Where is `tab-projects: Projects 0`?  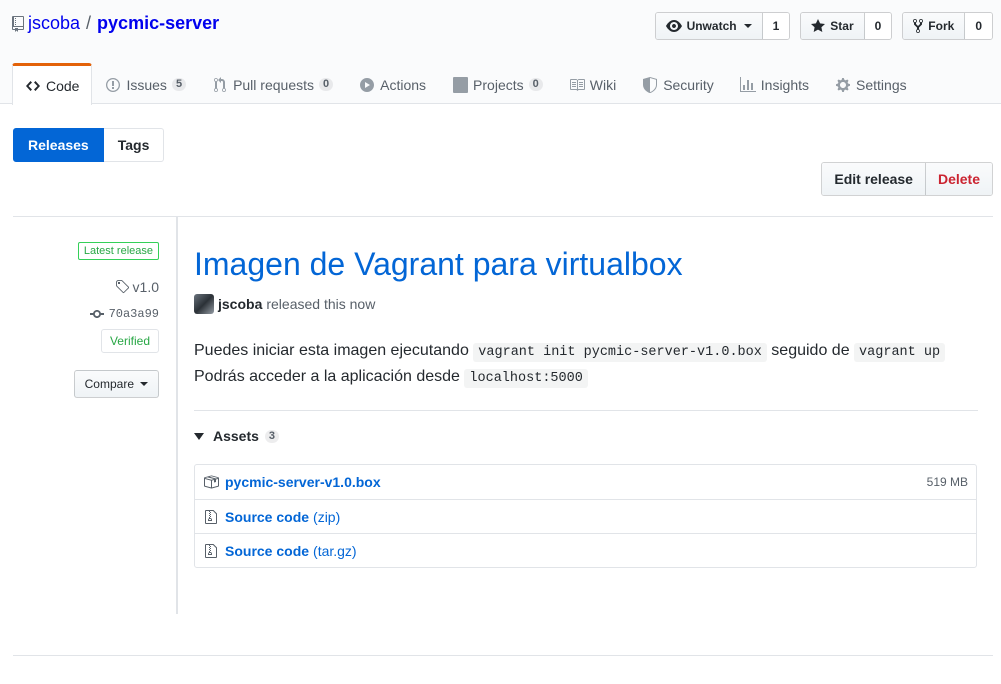 tab-projects: Projects 0 is located at coordinates (497, 83).